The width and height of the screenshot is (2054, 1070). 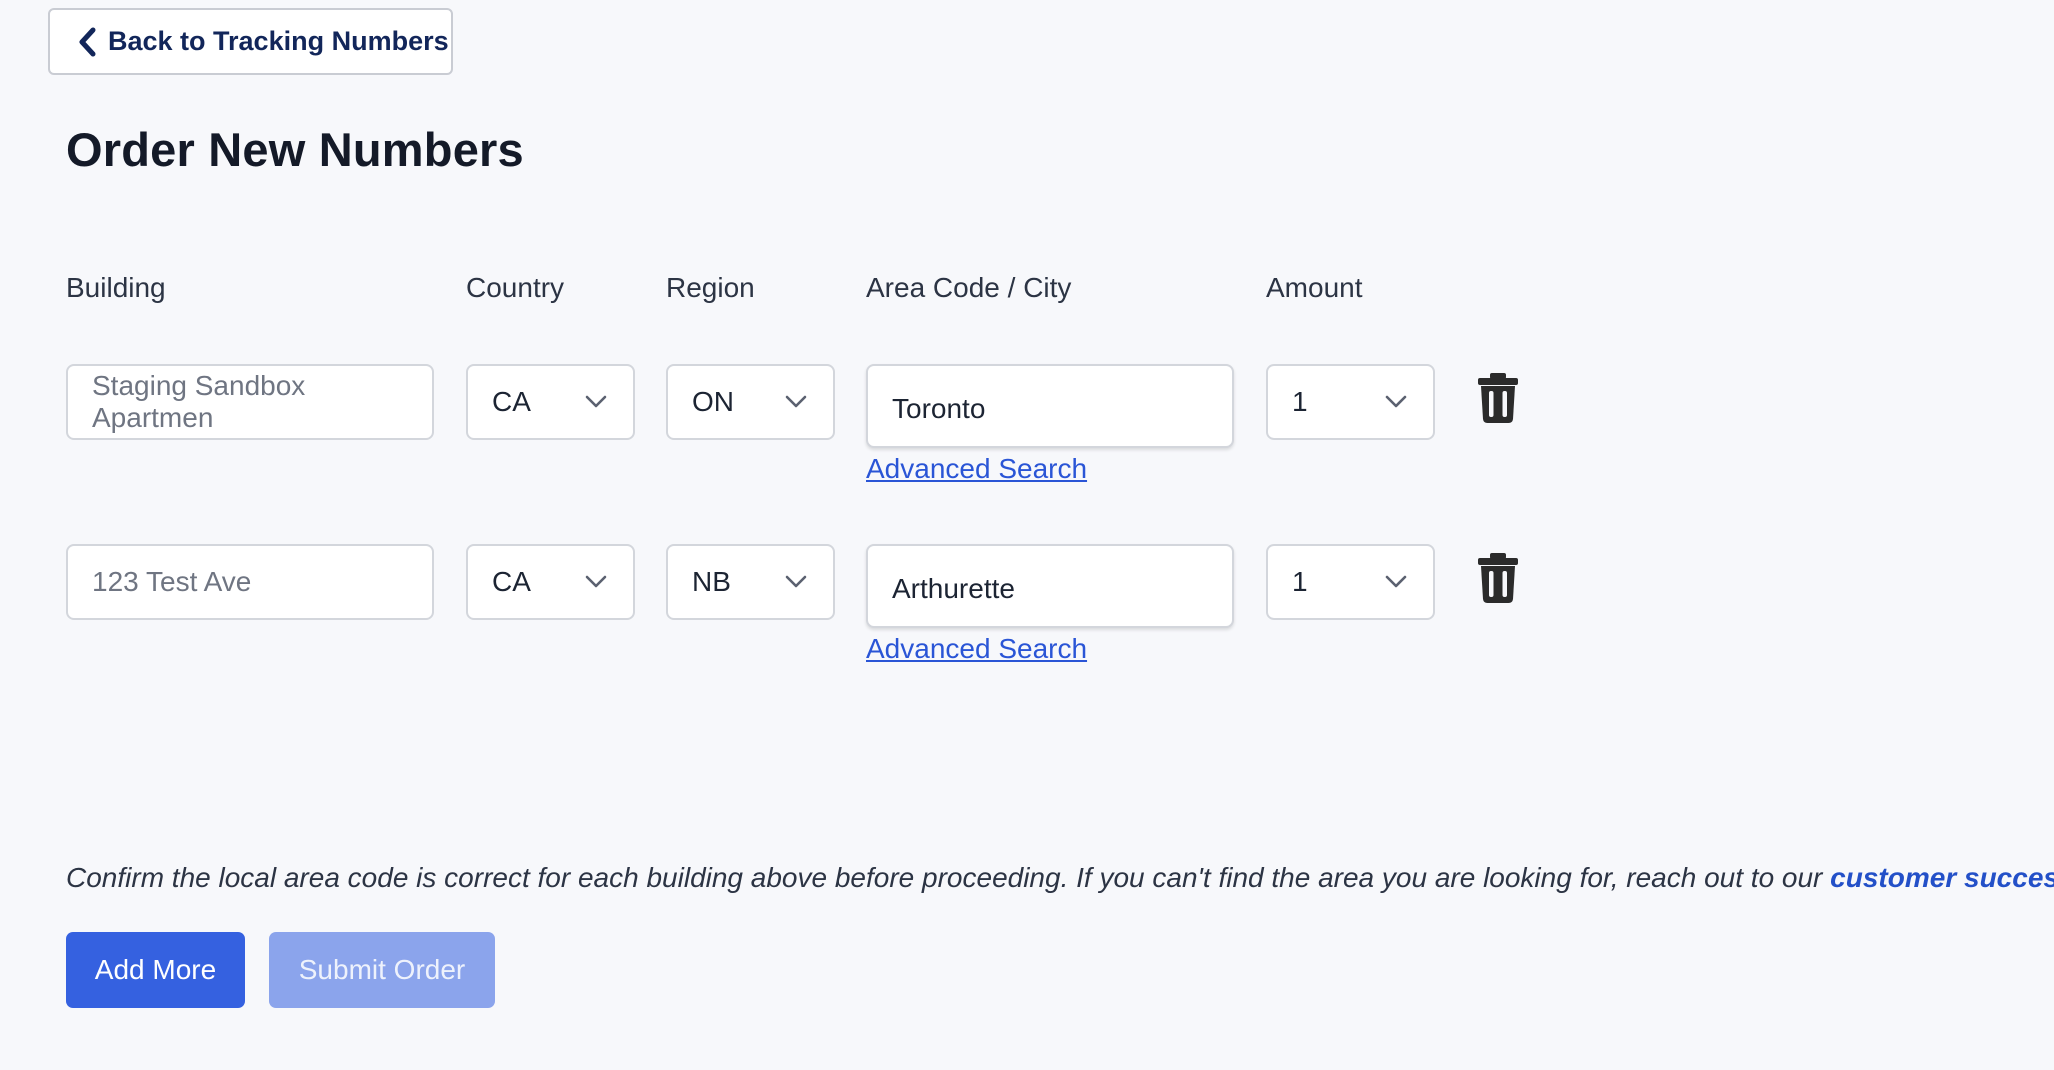 I want to click on page-title: Order New Numbers, so click(x=295, y=149).